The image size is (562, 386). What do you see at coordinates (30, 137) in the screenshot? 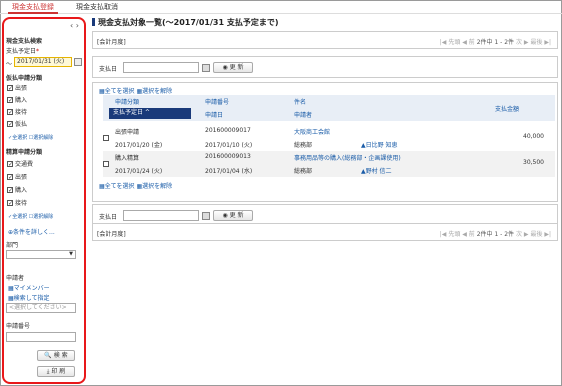
I see `provisional-select-links: ✓全選択 ☐選択解除` at bounding box center [30, 137].